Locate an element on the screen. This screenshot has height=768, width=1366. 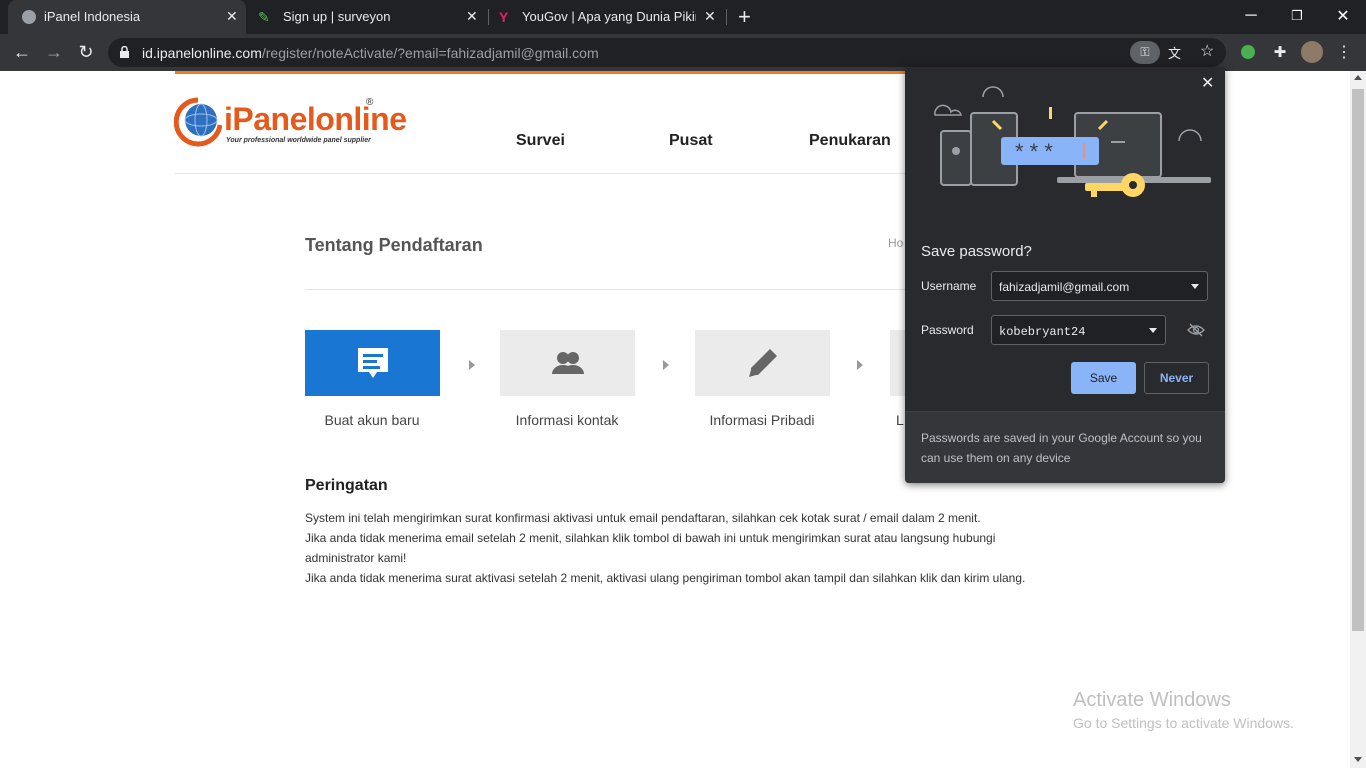
surveyon-icon: ✎ is located at coordinates (264, 17).